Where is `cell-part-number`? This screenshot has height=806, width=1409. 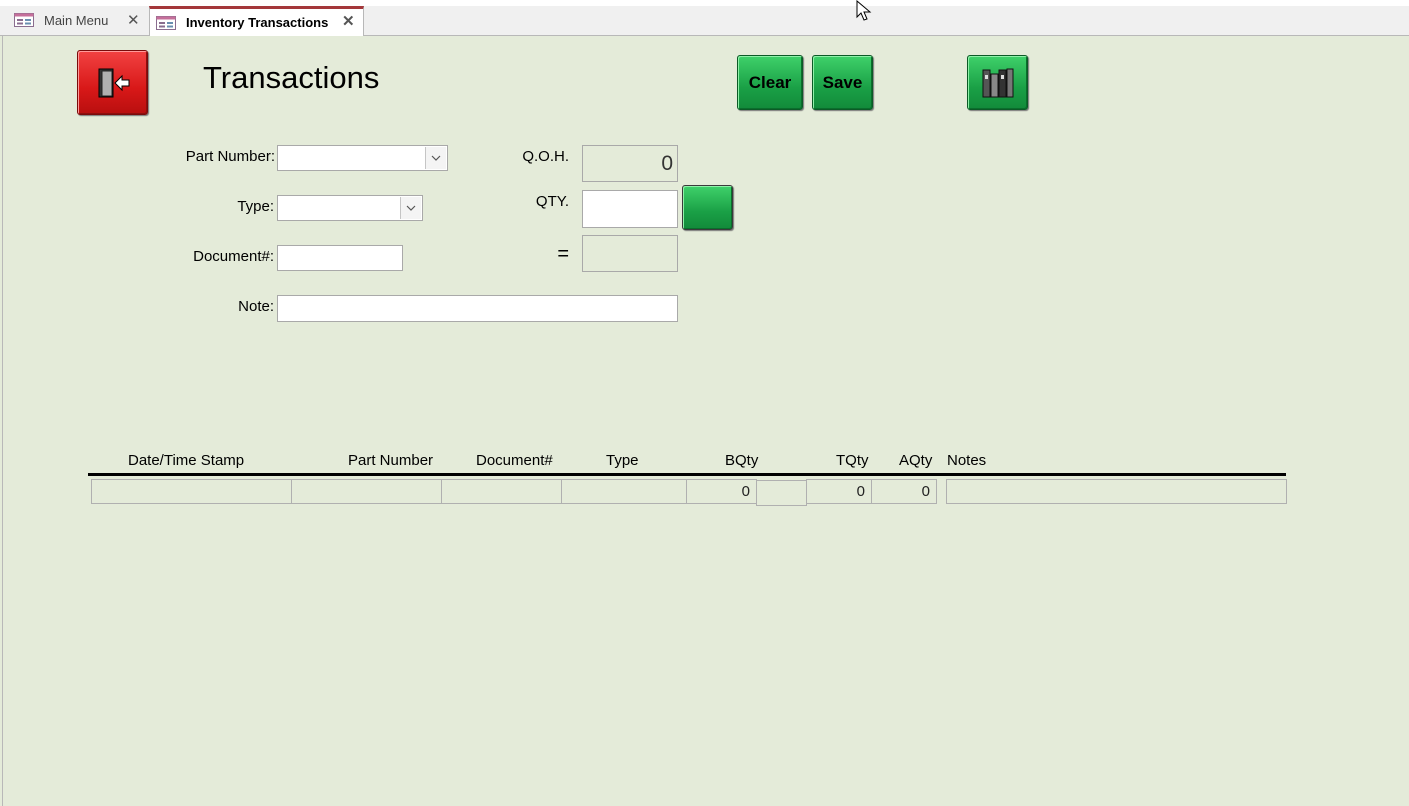
cell-part-number is located at coordinates (366, 491).